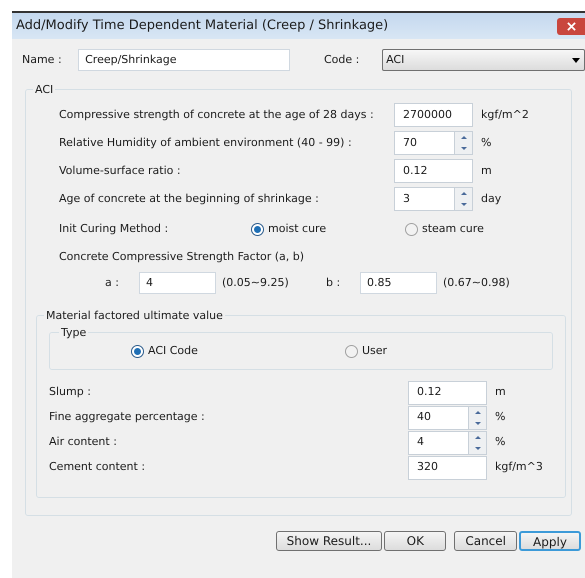 The height and width of the screenshot is (578, 585). I want to click on code-dropdown: ACI, so click(483, 60).